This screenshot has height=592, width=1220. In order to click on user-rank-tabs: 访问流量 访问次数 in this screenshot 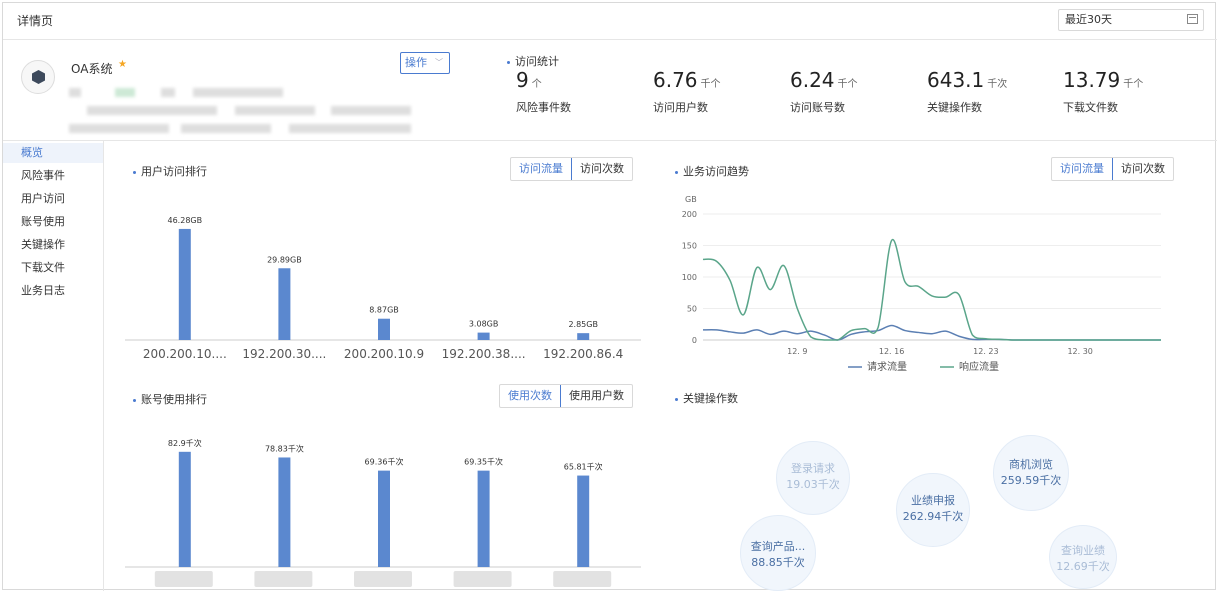, I will do `click(571, 169)`.